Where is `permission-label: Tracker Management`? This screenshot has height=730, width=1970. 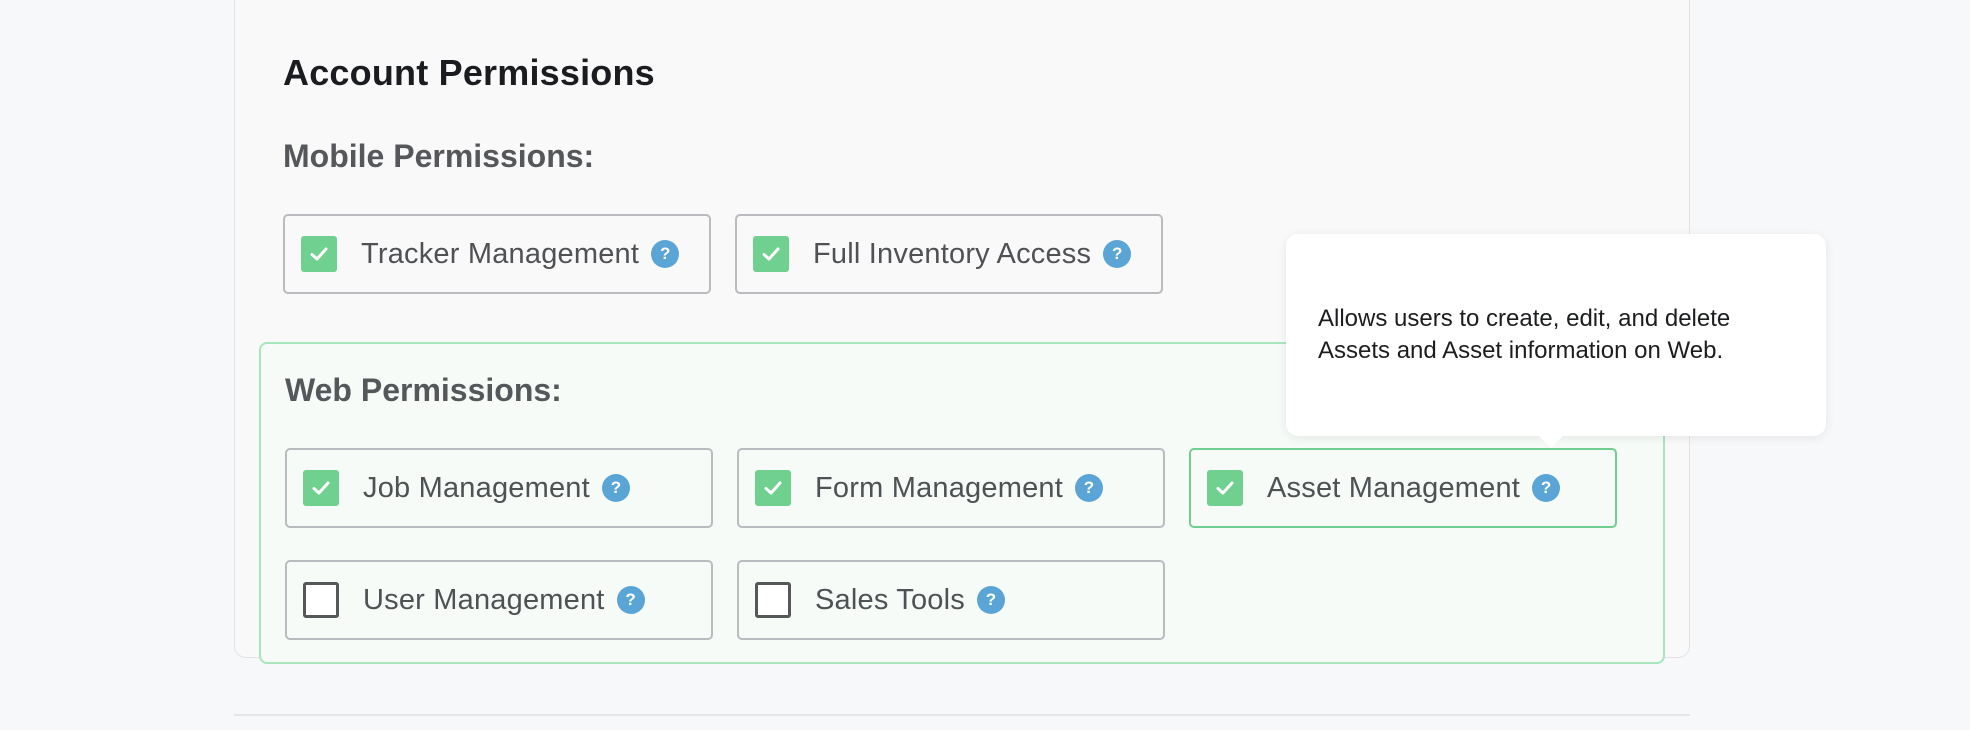 permission-label: Tracker Management is located at coordinates (500, 253).